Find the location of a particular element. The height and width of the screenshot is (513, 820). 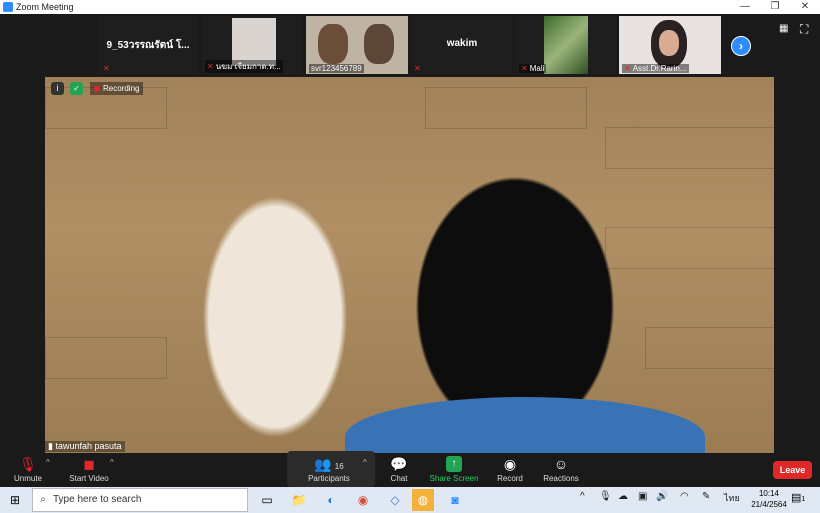

record-icon: ◉ is located at coordinates (510, 464).